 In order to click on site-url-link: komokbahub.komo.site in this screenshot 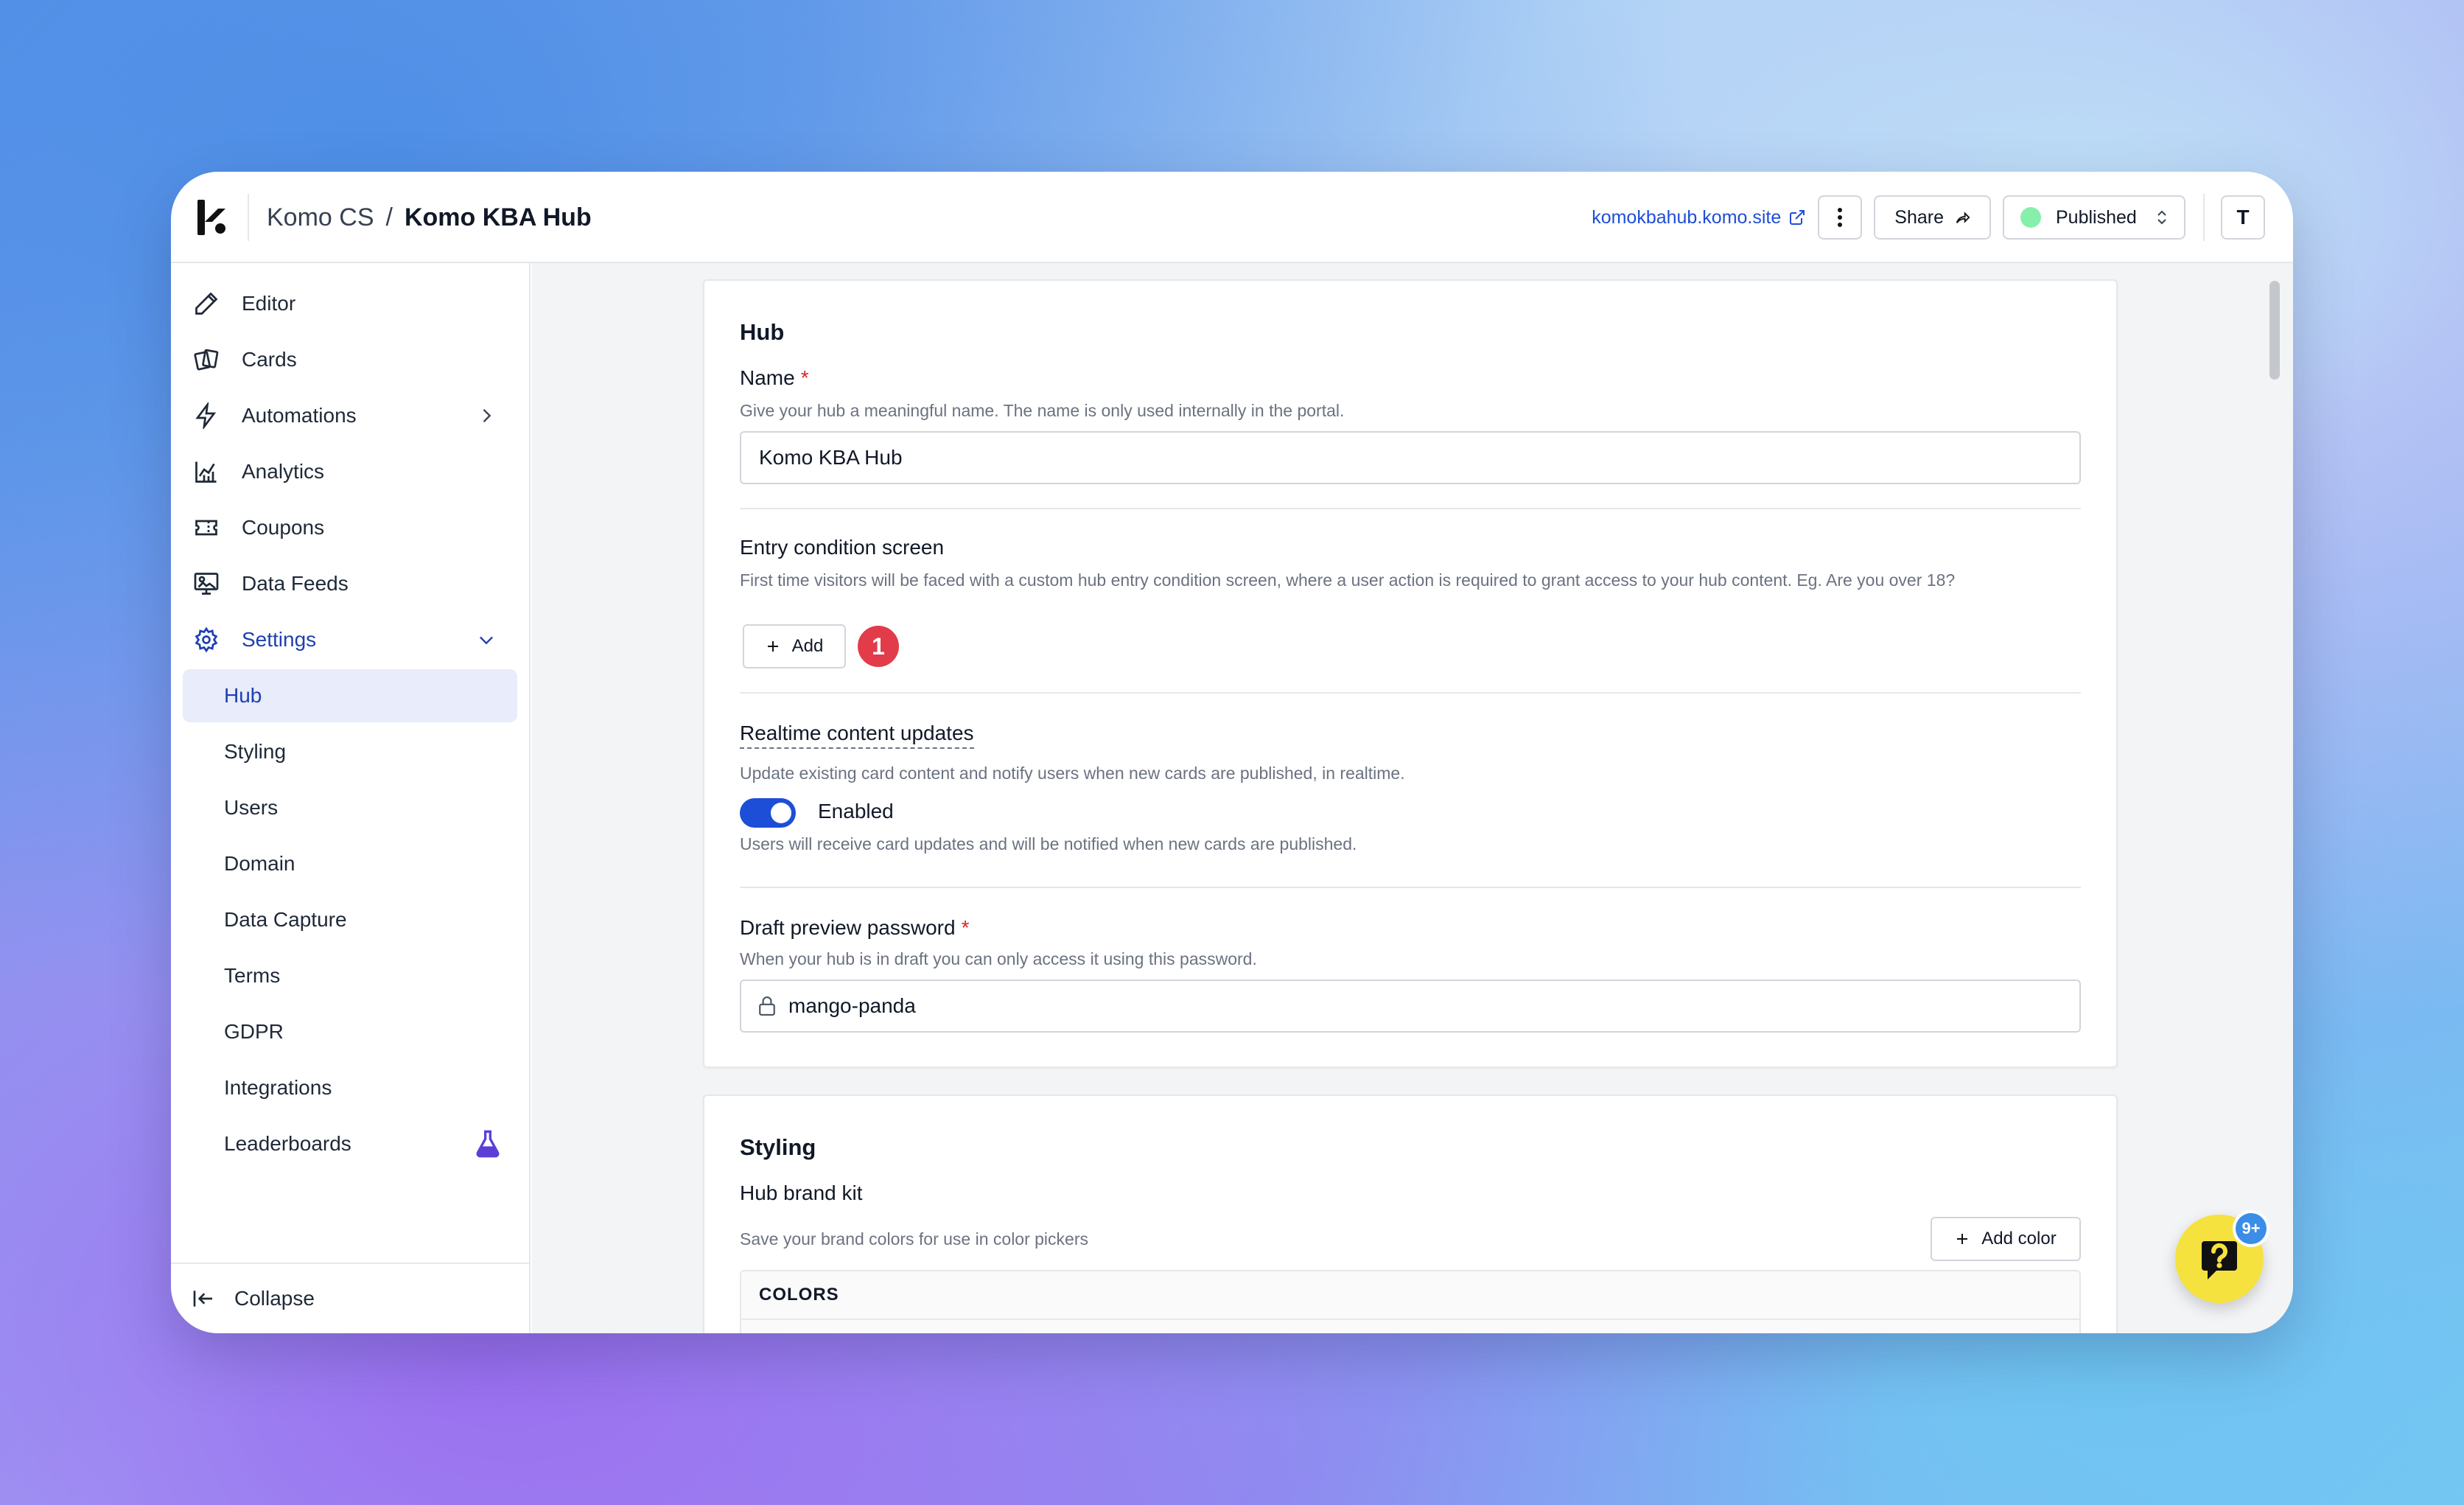, I will do `click(1699, 217)`.